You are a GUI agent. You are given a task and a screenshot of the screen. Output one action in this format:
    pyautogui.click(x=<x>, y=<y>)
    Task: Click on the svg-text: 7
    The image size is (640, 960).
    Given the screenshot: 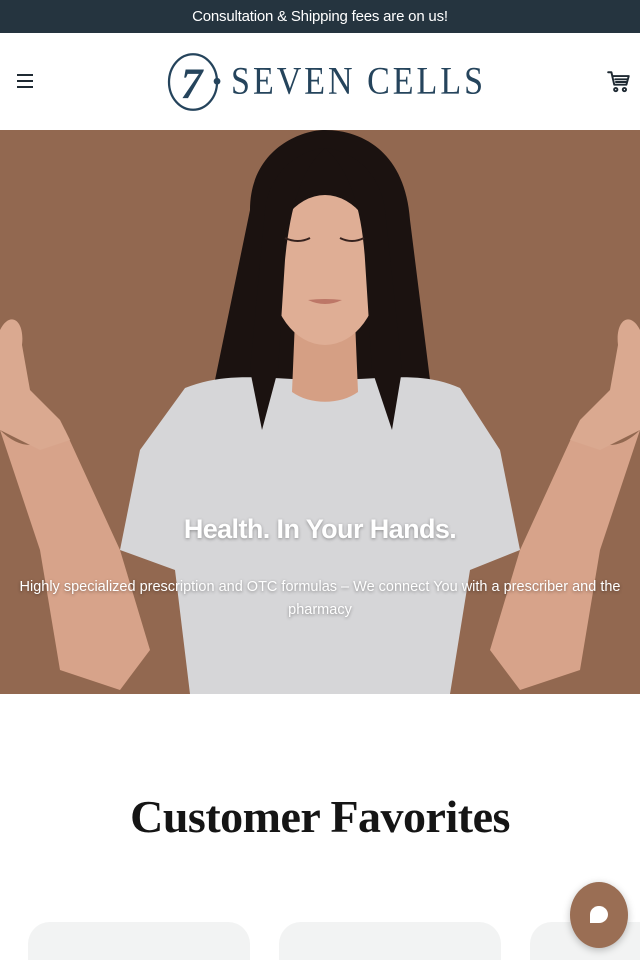 What is the action you would take?
    pyautogui.click(x=193, y=84)
    